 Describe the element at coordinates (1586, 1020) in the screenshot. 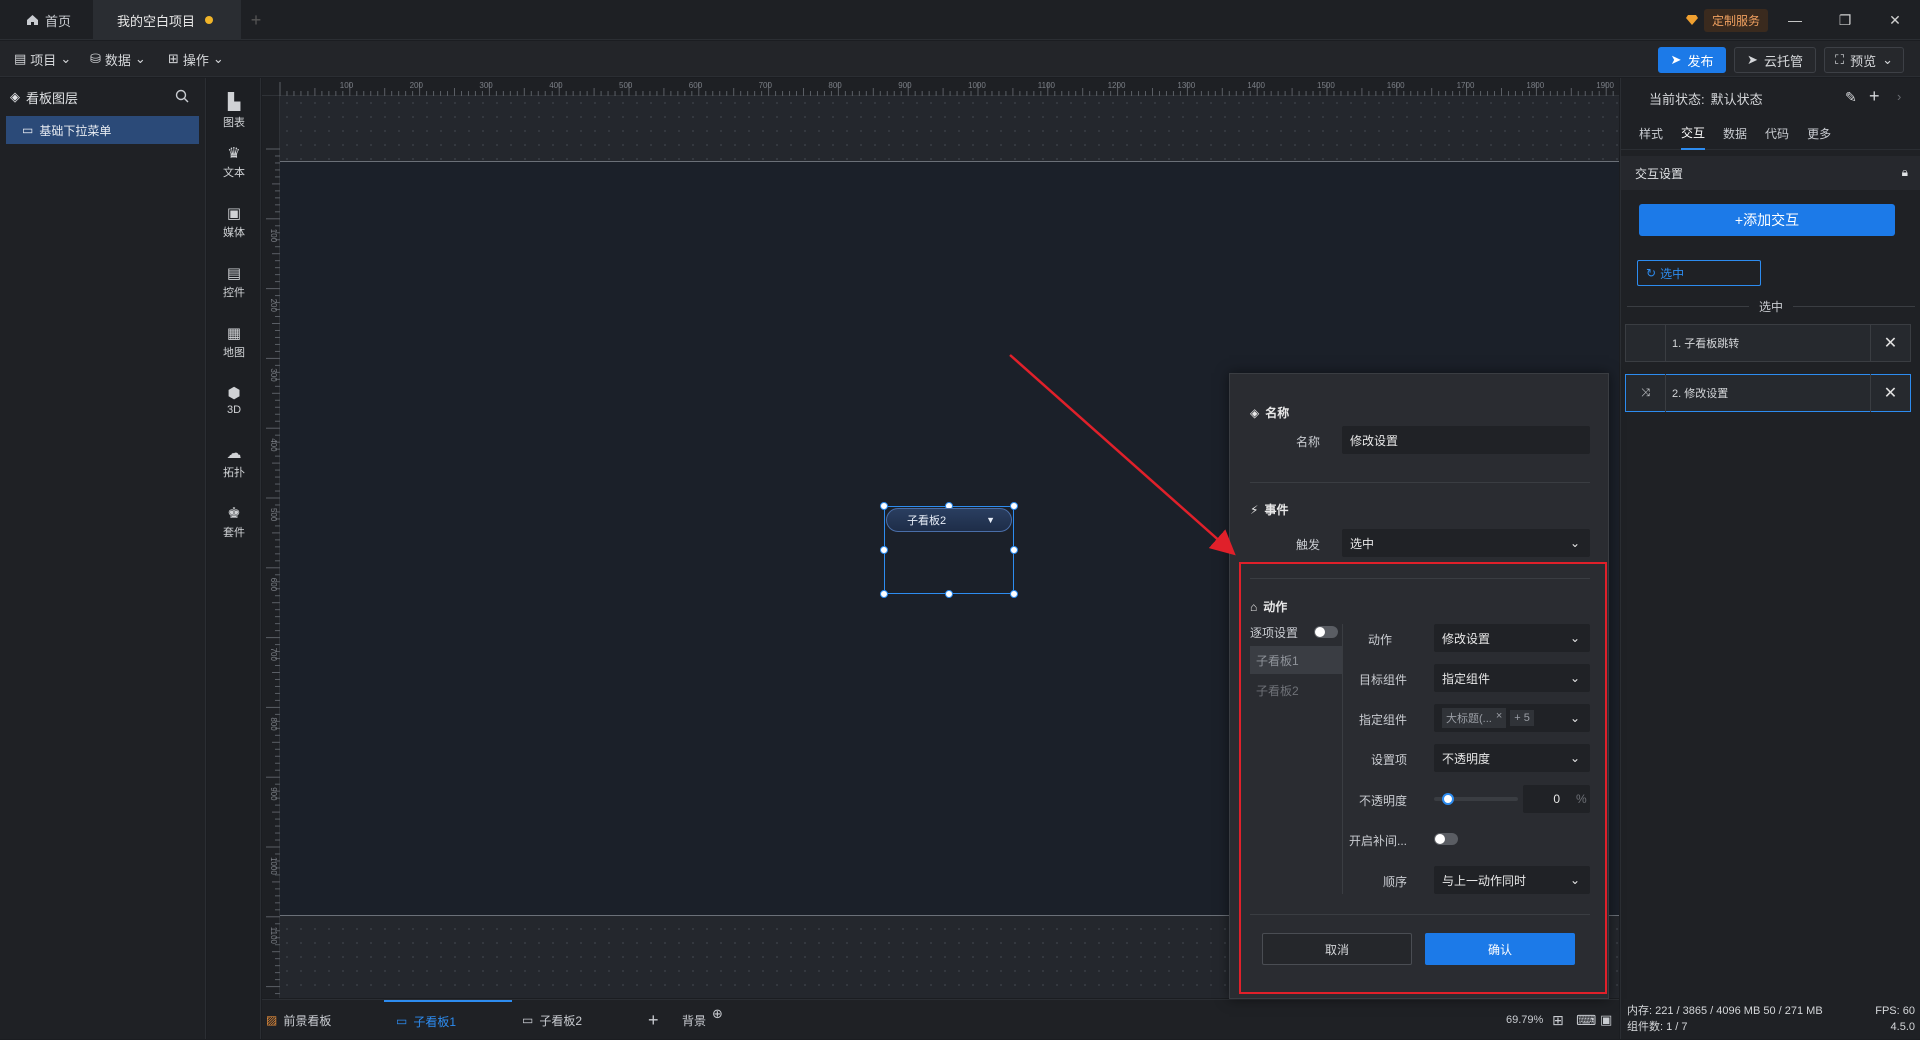

I see `keyboard-icon: ⌨` at that location.